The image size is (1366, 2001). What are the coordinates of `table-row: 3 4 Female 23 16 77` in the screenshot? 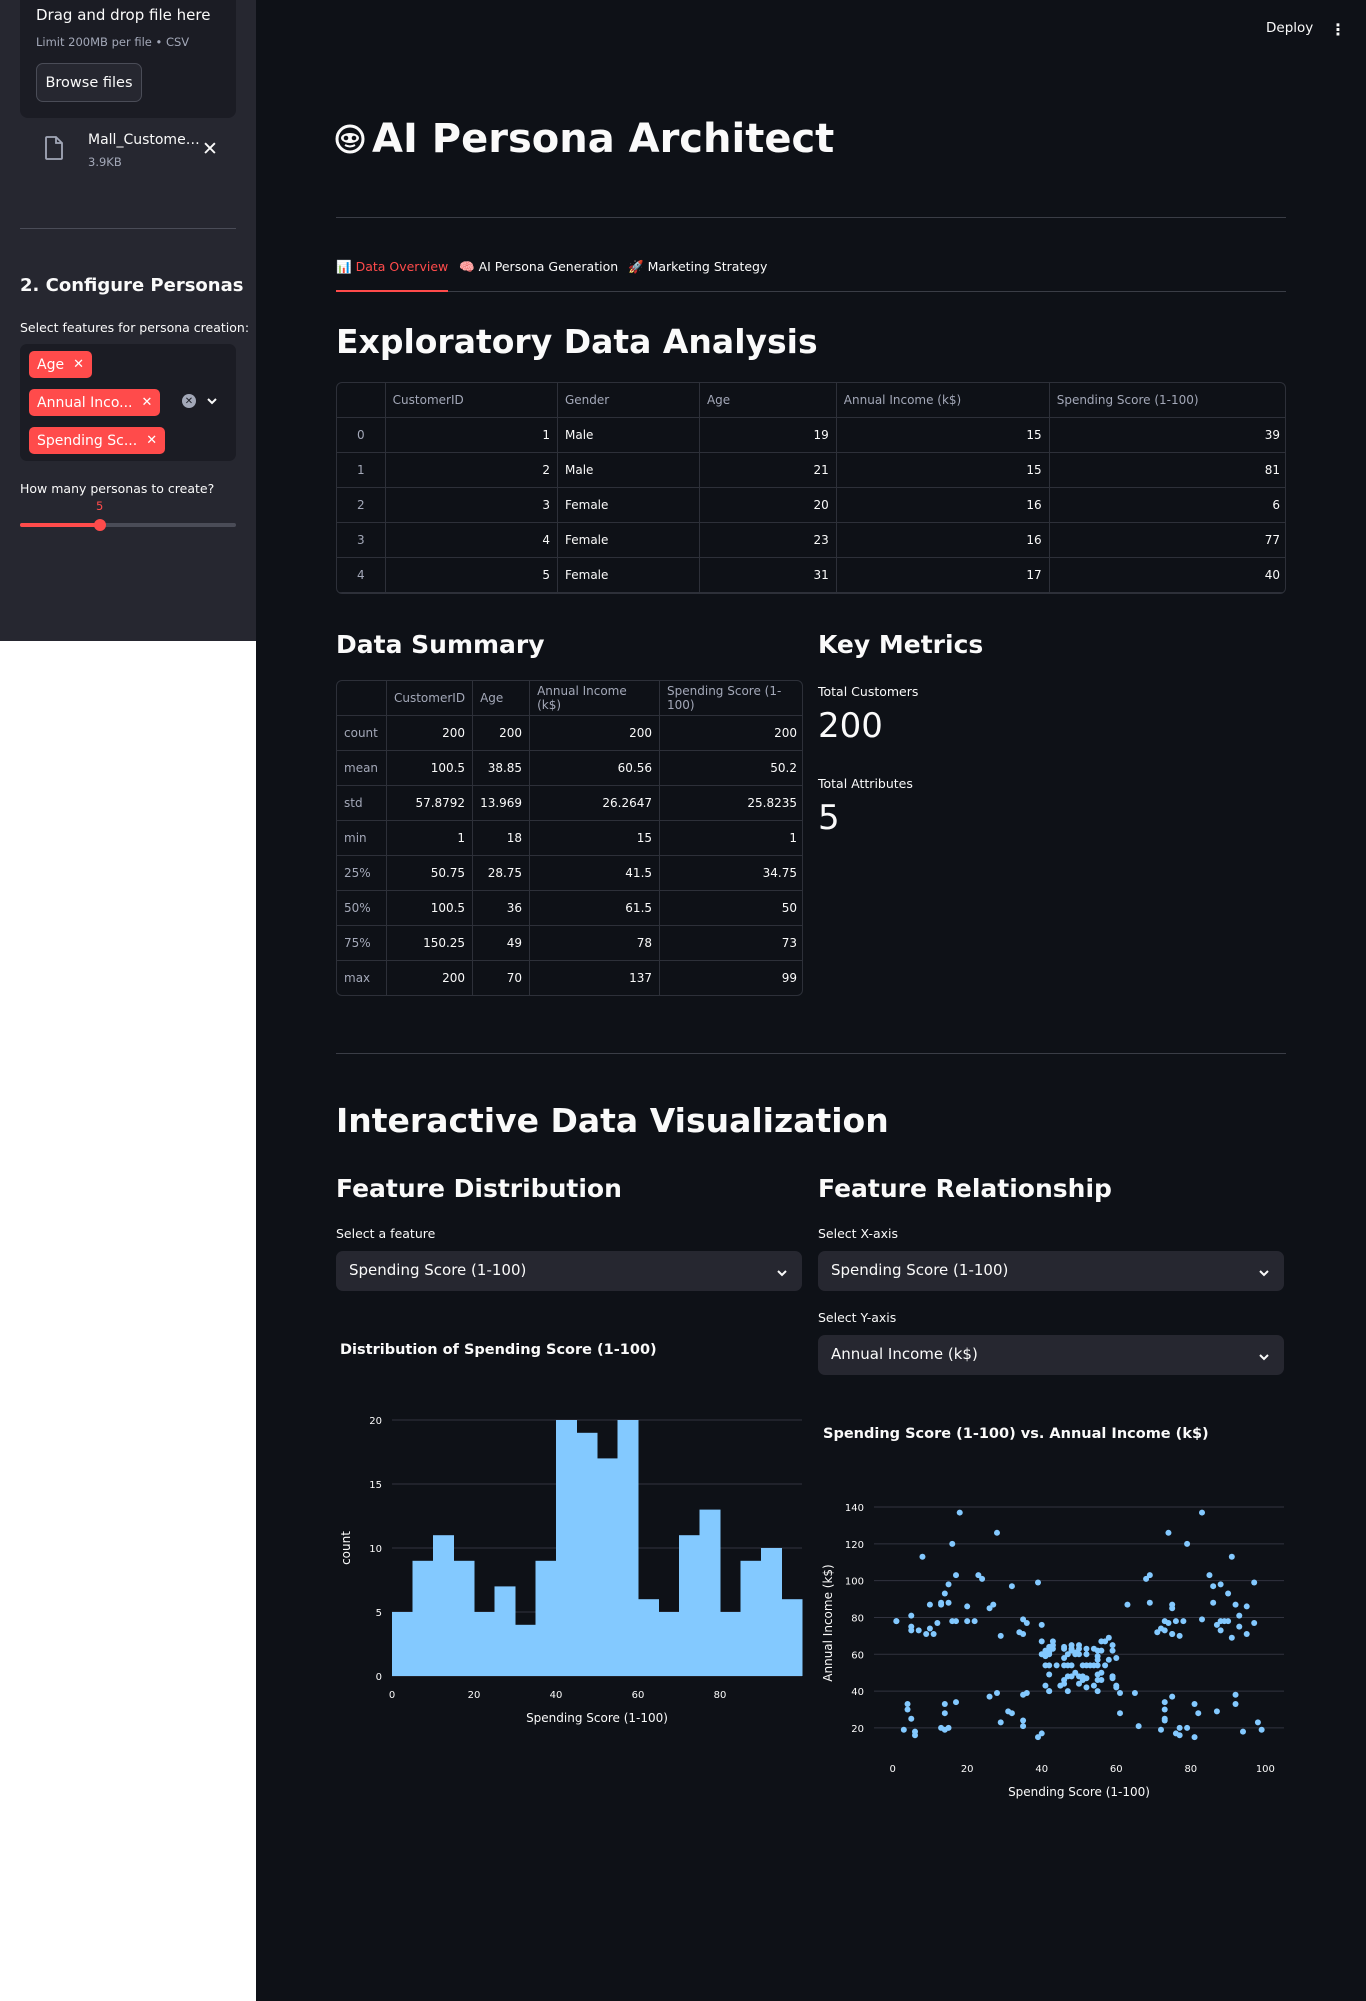 It's located at (811, 540).